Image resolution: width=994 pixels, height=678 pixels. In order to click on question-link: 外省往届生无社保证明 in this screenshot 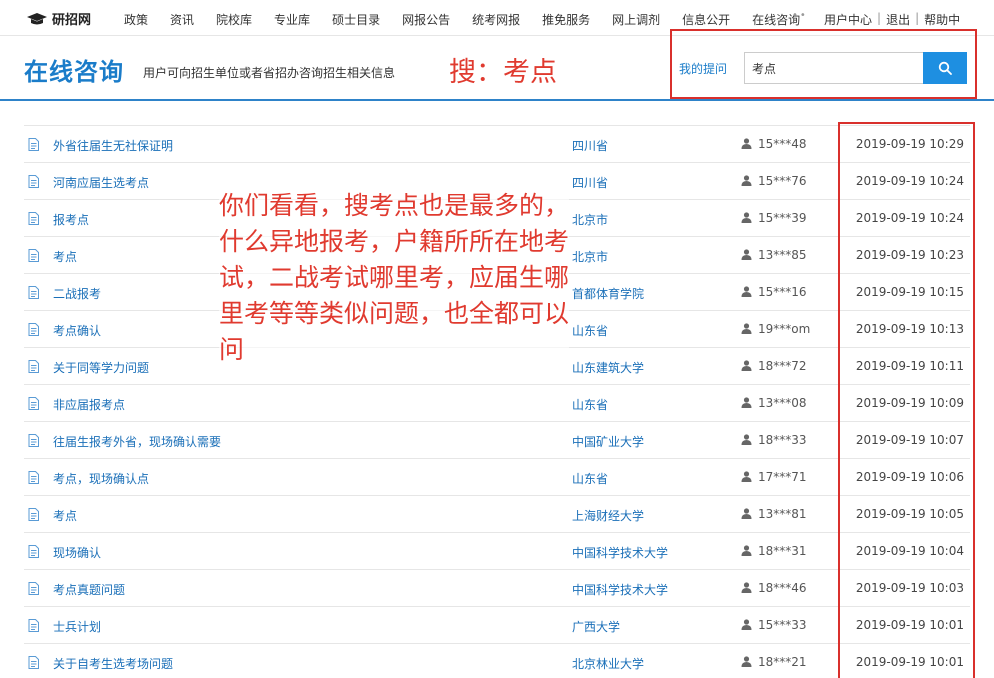, I will do `click(113, 145)`.